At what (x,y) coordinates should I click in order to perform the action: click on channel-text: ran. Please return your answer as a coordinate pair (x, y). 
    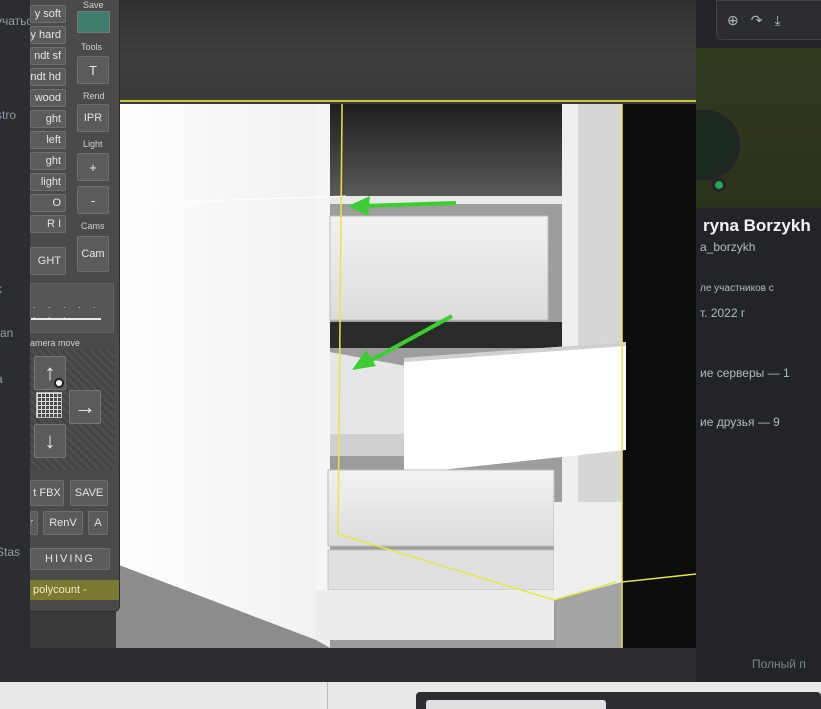
    Looking at the image, I should click on (7, 333).